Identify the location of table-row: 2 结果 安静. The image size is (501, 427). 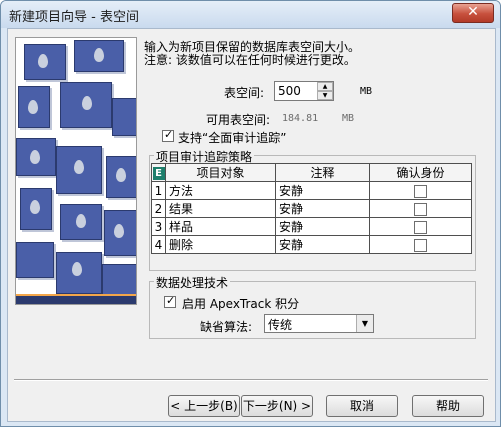
(311, 208).